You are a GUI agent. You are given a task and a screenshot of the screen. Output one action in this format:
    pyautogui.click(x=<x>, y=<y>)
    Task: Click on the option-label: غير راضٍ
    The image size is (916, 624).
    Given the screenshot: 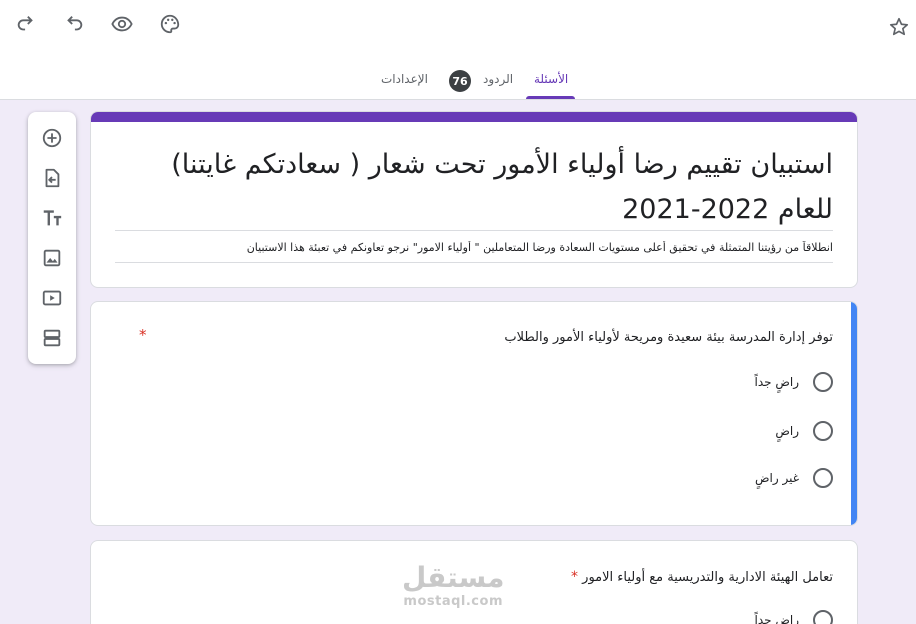 What is the action you would take?
    pyautogui.click(x=777, y=478)
    